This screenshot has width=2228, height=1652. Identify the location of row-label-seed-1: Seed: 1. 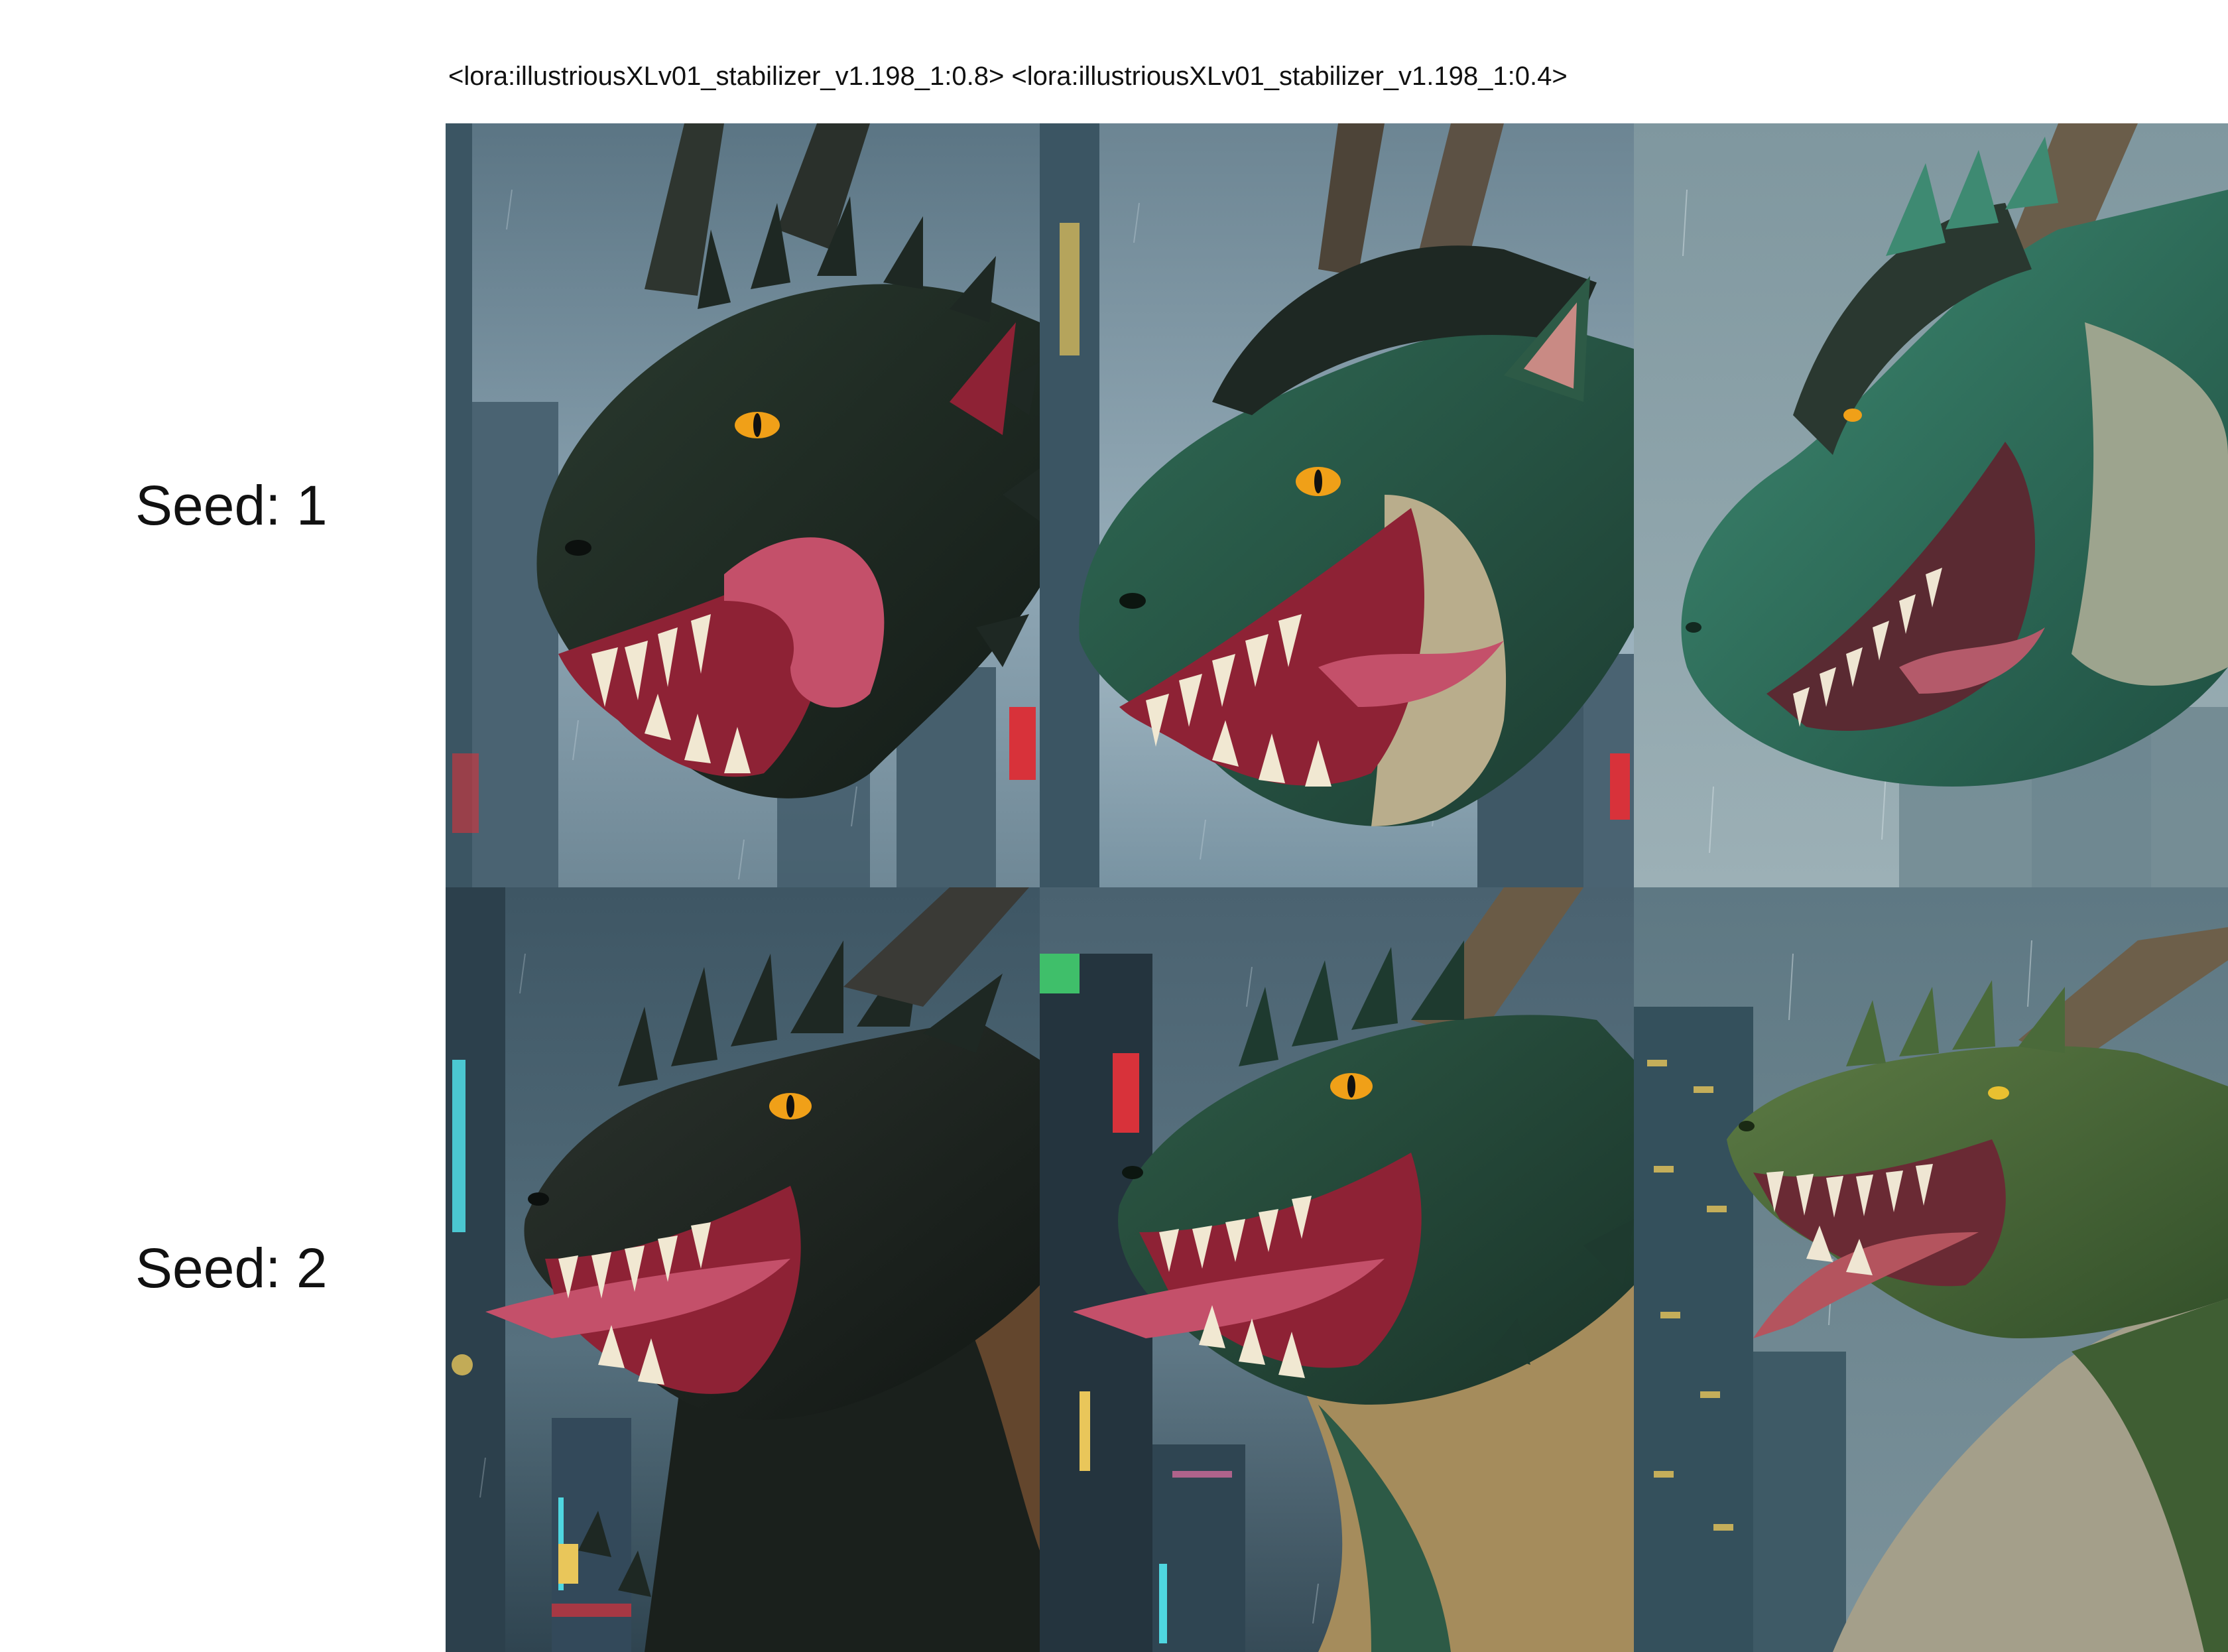
(231, 505).